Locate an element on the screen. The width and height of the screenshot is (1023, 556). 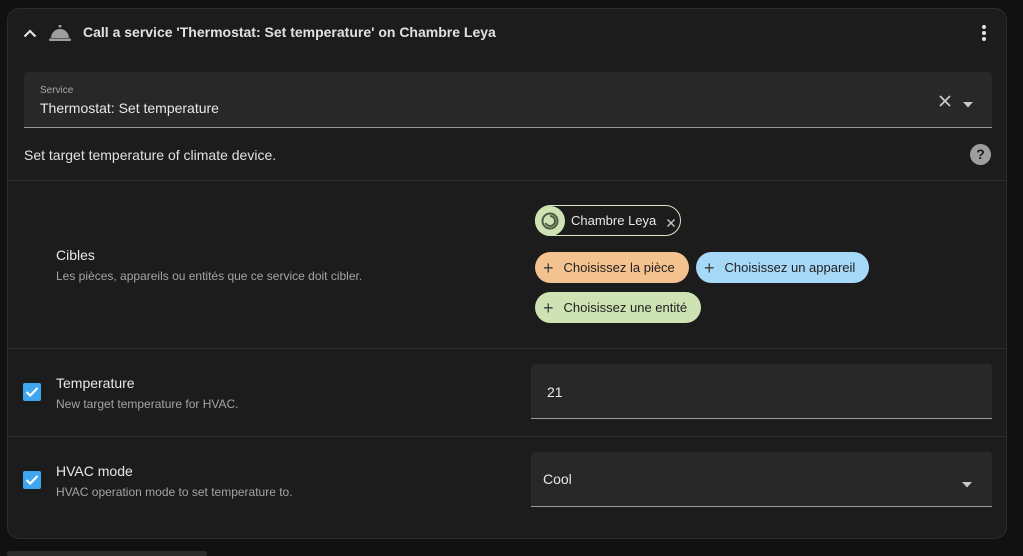
add-entity-button: + Choisissez une entité is located at coordinates (618, 307).